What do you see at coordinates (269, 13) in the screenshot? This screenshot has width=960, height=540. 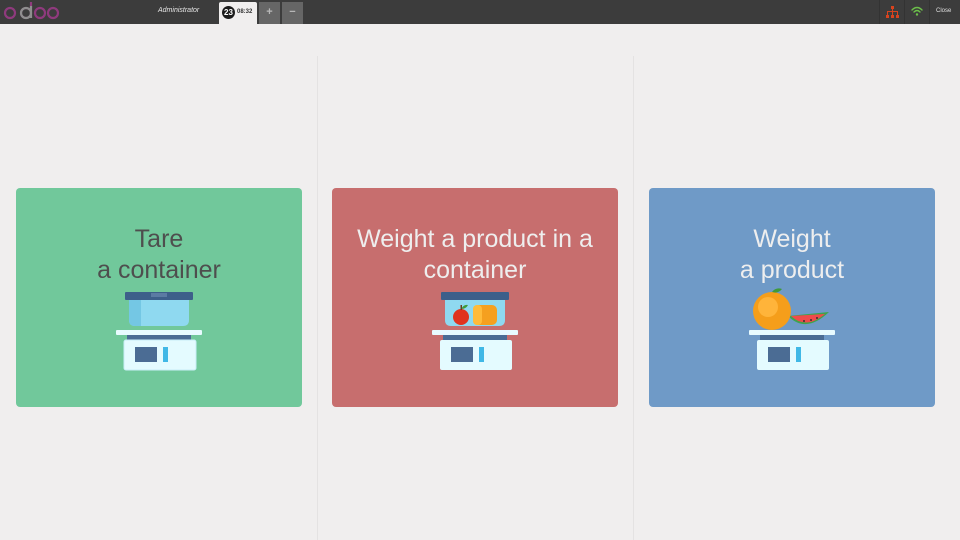 I see `add-order-button: +` at bounding box center [269, 13].